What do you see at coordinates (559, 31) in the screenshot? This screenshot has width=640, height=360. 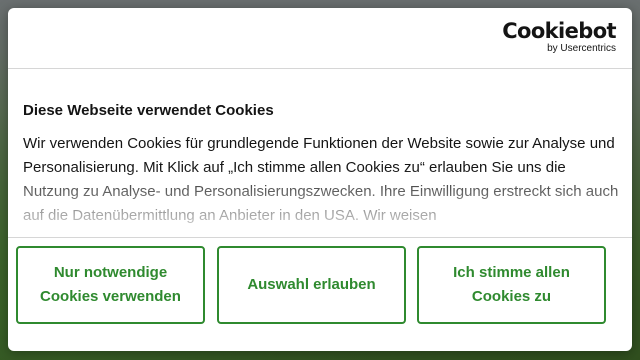 I see `logo-wordmark: Cookiebot` at bounding box center [559, 31].